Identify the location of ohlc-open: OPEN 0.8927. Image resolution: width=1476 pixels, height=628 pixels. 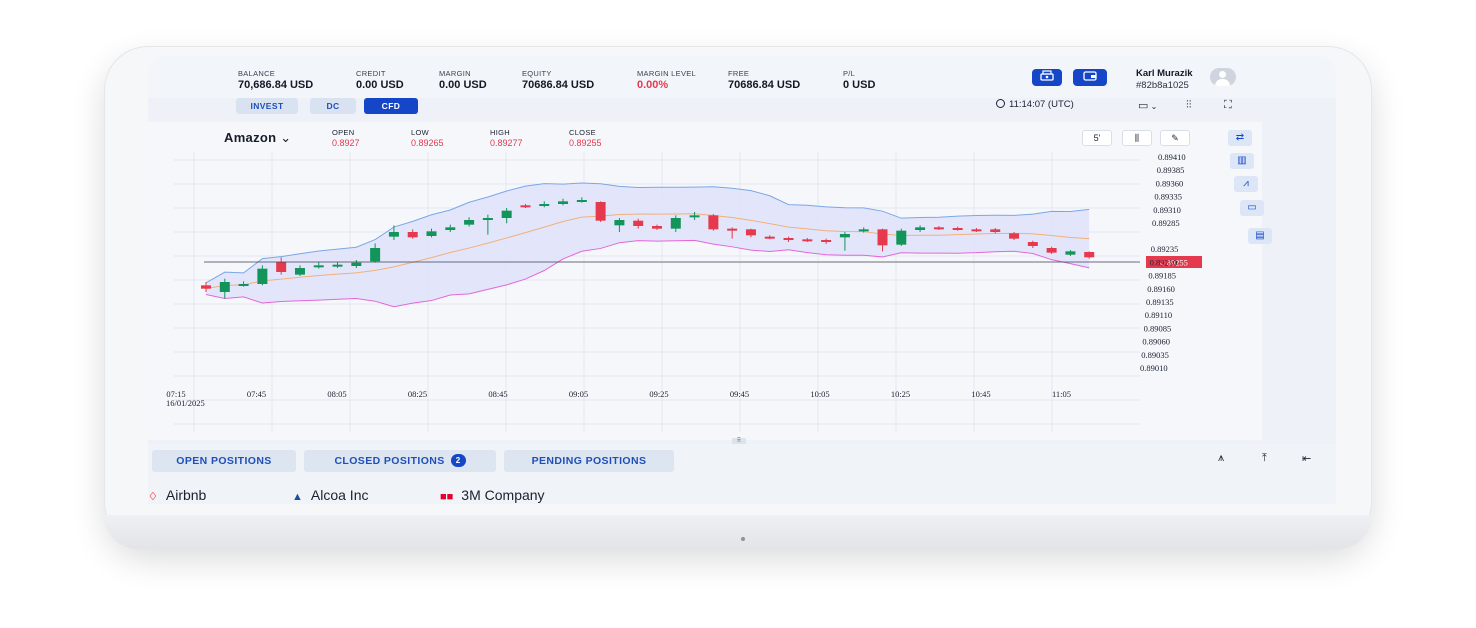
(346, 138).